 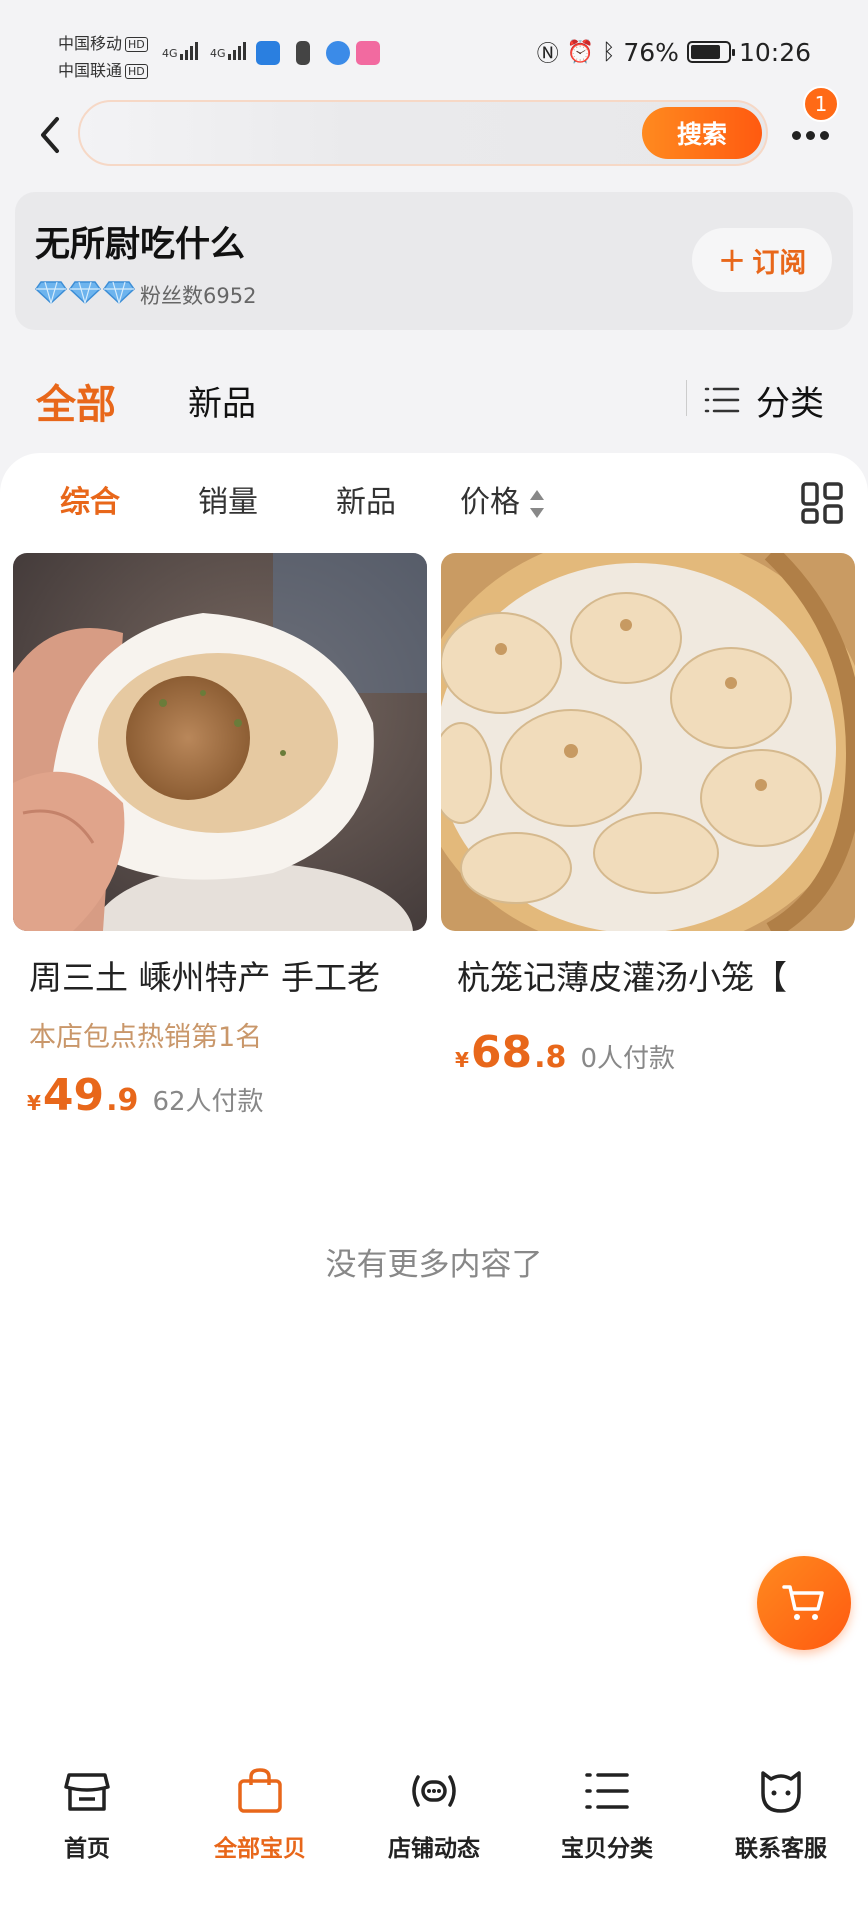 I want to click on carrier-primary: 中国移动 HD, so click(x=103, y=42).